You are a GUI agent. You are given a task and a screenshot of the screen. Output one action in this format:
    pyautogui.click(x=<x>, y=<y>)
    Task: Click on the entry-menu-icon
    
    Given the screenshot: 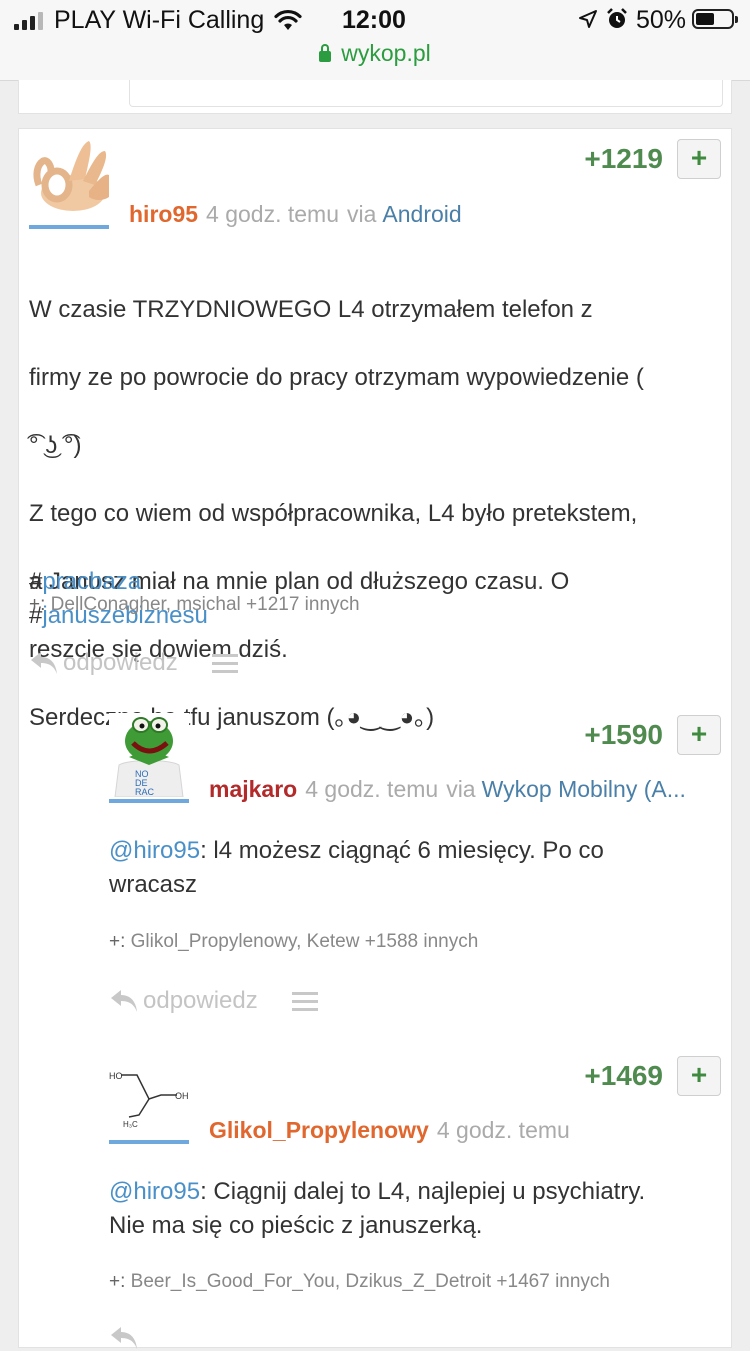 What is the action you would take?
    pyautogui.click(x=224, y=663)
    